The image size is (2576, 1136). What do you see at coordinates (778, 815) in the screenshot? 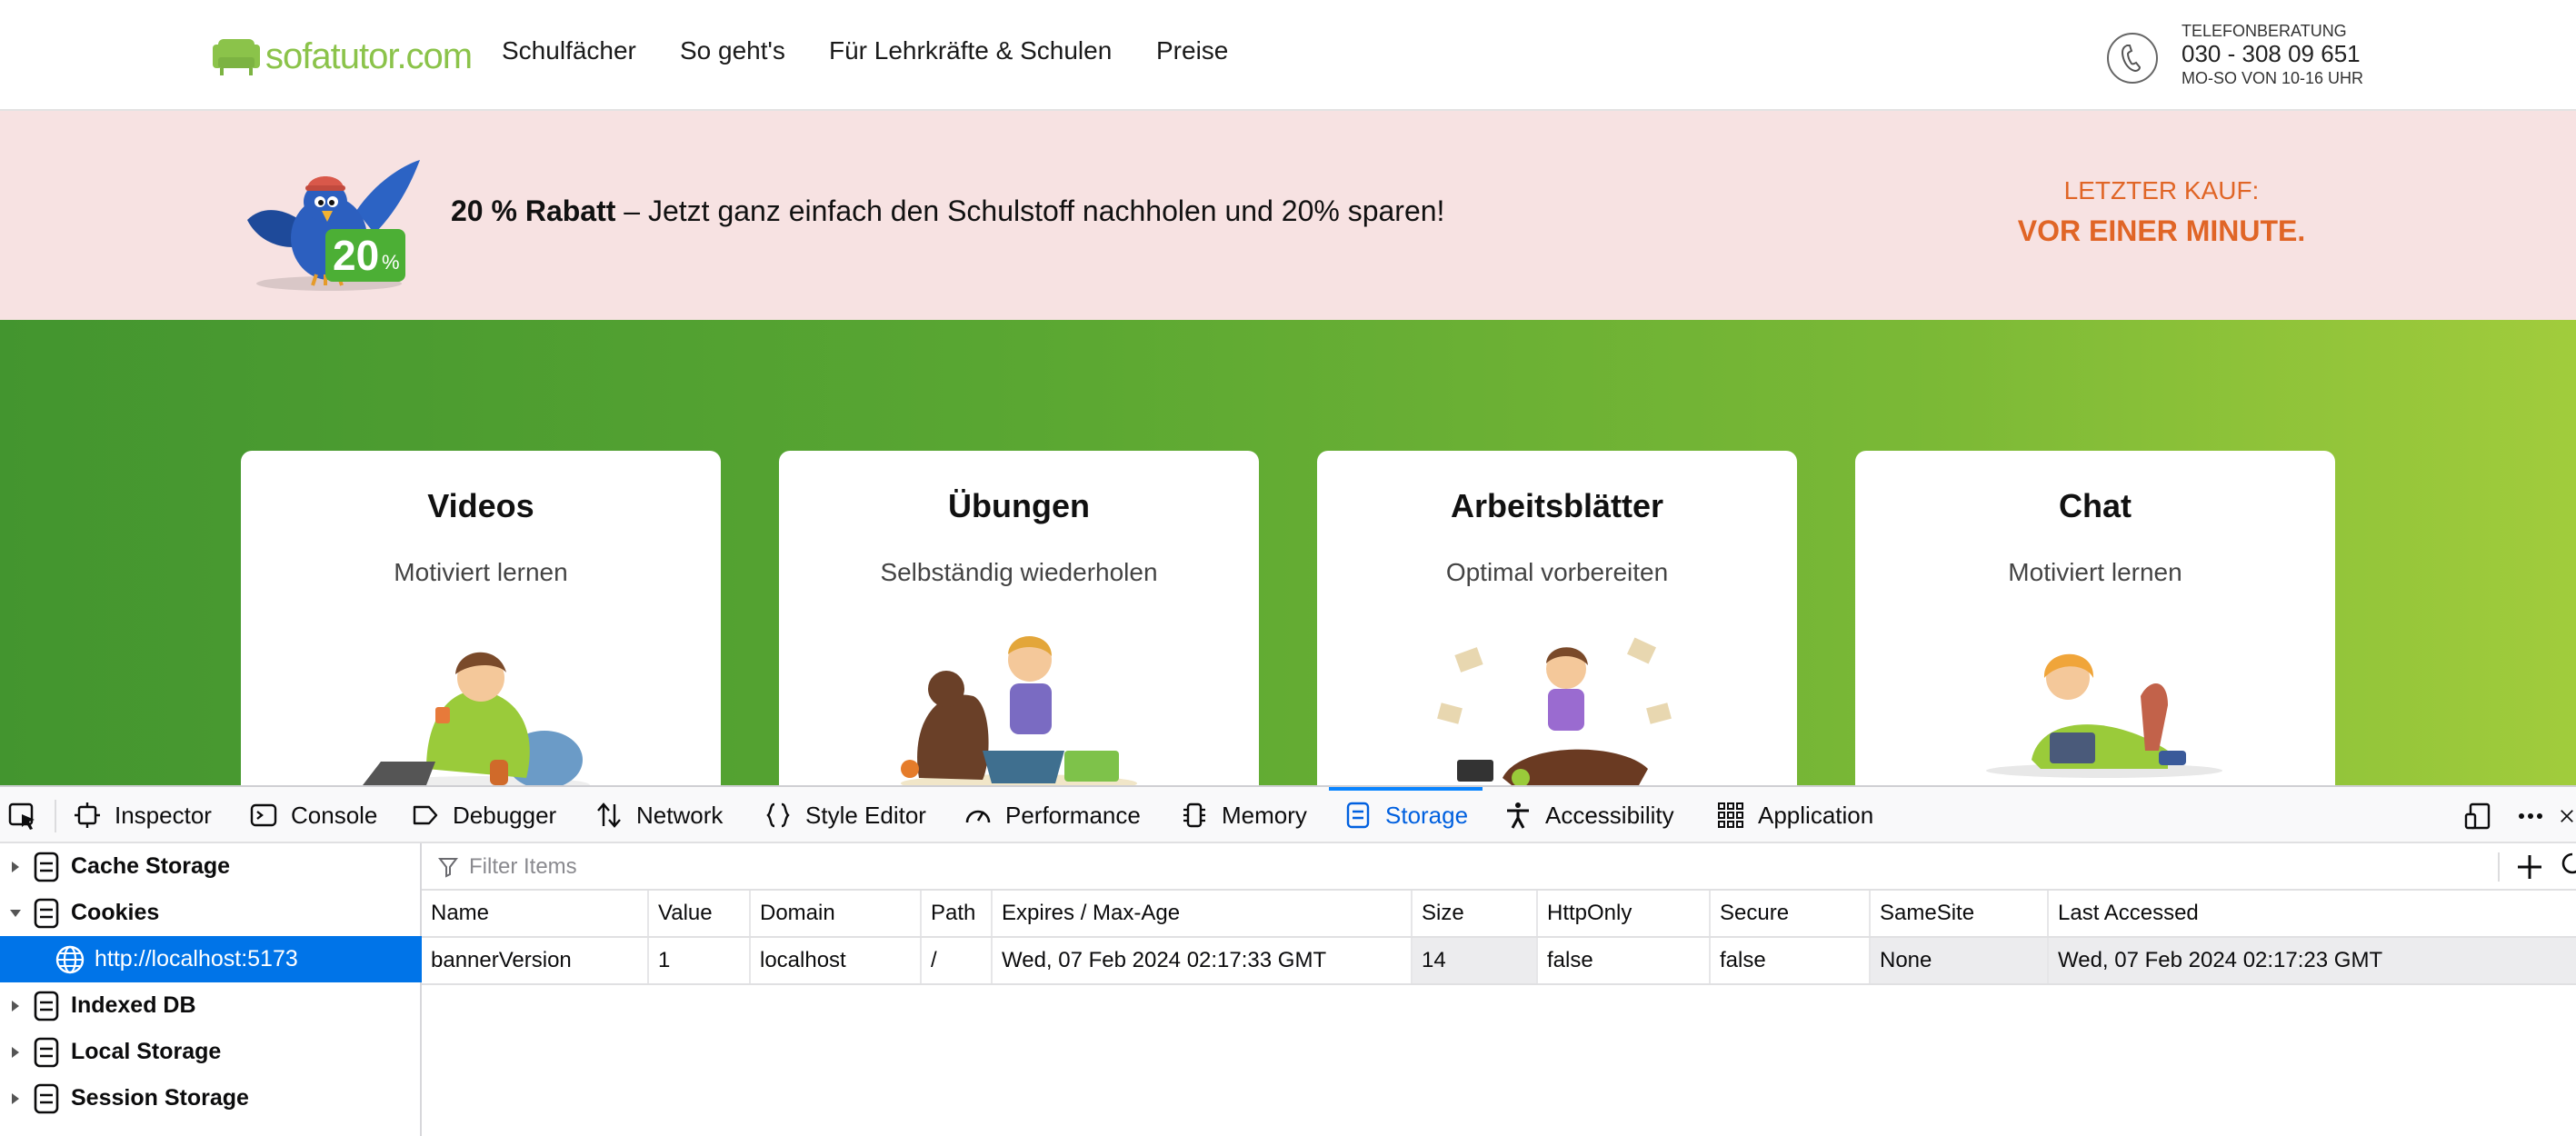
I see `style-editor-icon` at bounding box center [778, 815].